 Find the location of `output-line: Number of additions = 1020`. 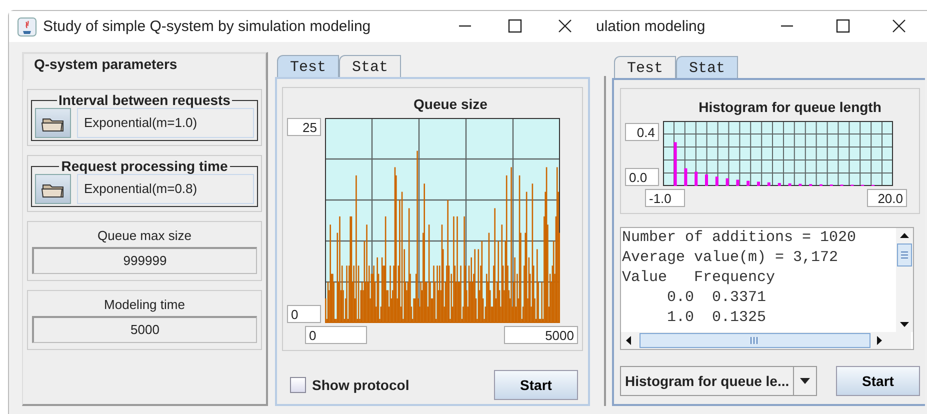

output-line: Number of additions = 1020 is located at coordinates (740, 238).